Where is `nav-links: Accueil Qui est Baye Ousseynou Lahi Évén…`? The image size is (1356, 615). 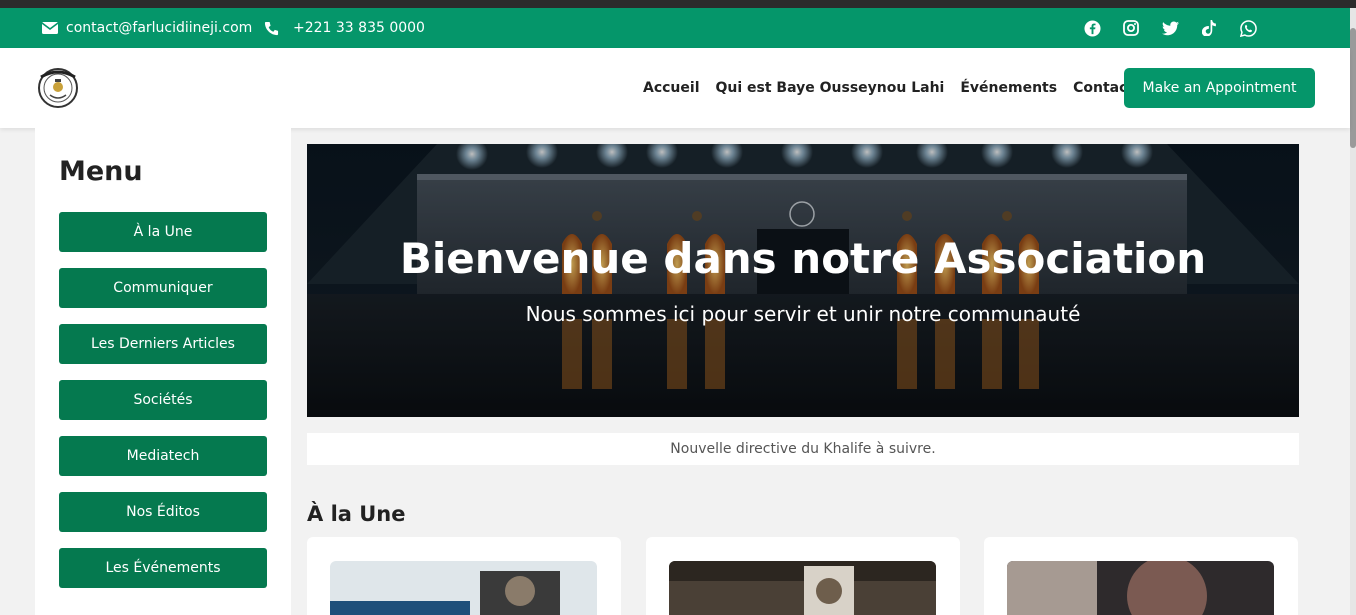
nav-links: Accueil Qui est Baye Ousseynou Lahi Évén… is located at coordinates (896, 88).